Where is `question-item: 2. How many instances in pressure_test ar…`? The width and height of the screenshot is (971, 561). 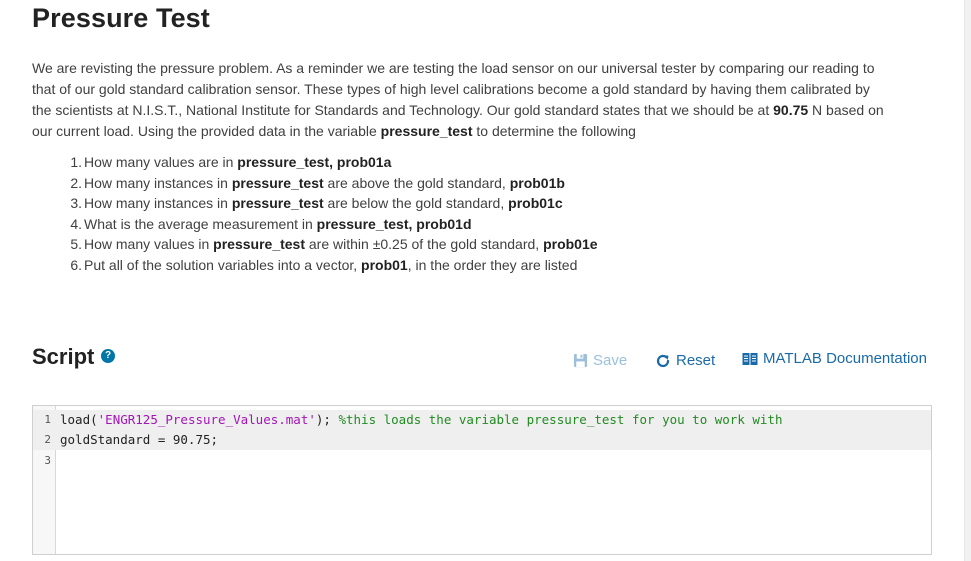 question-item: 2. How many instances in pressure_test ar… is located at coordinates (317, 182).